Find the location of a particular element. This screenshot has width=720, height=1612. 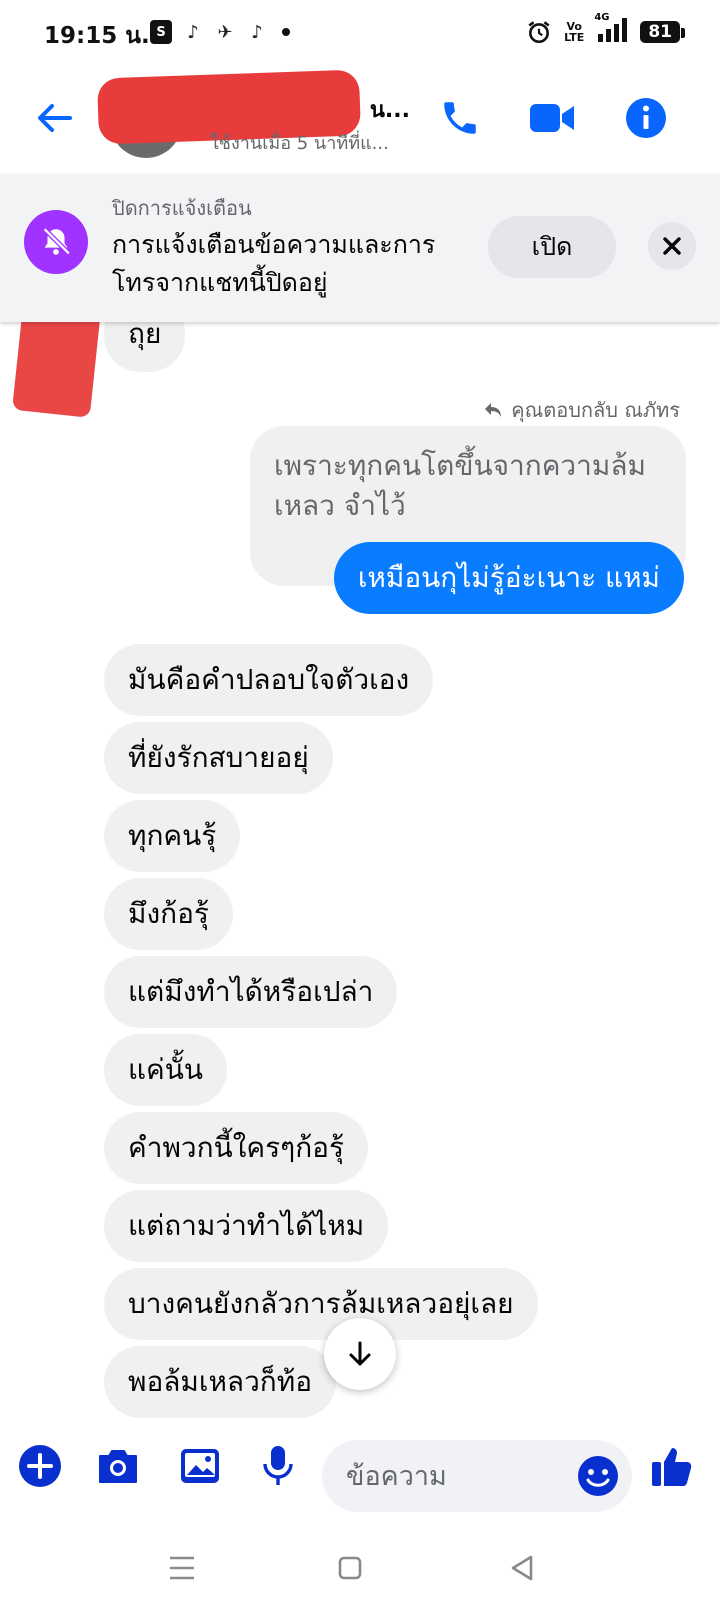

shopee-icon: S is located at coordinates (161, 32).